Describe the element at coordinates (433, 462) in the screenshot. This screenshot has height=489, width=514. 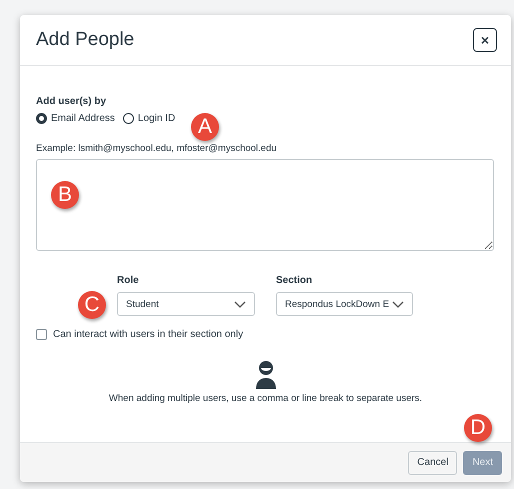
I see `cancel-button: Cancel` at that location.